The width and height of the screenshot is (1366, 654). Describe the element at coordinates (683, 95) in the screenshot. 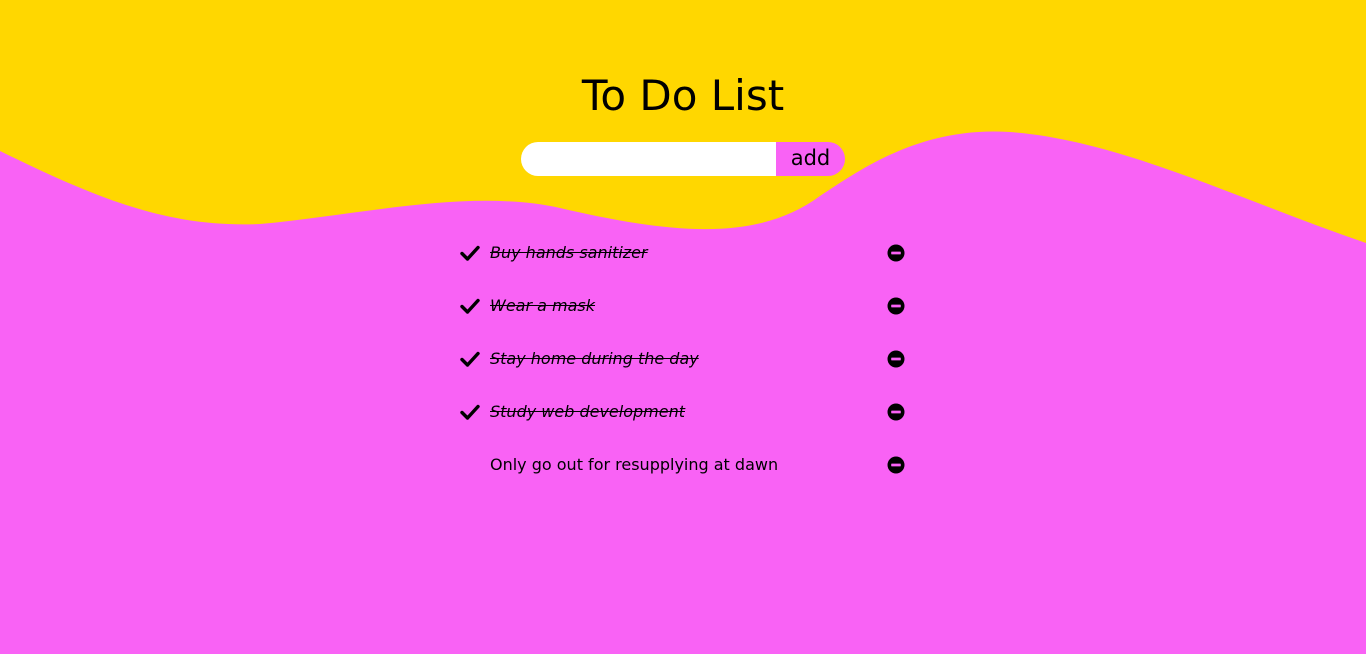

I see `page-title: To Do List` at that location.